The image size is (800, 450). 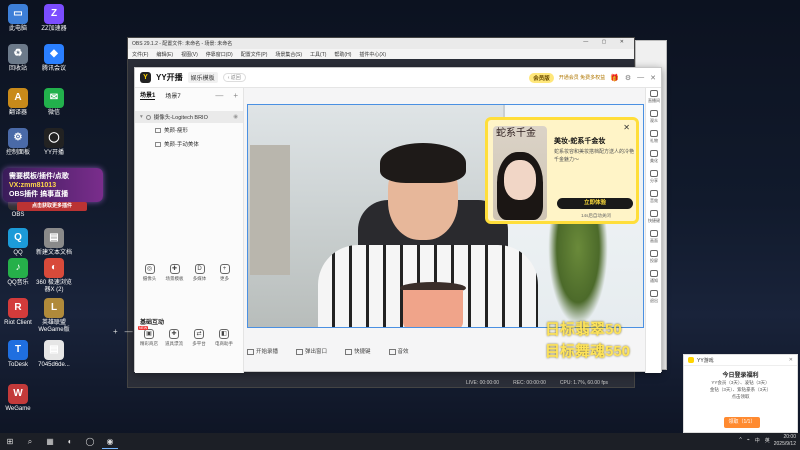 I want to click on desktop-icon-label: 微信, so click(x=53, y=113).